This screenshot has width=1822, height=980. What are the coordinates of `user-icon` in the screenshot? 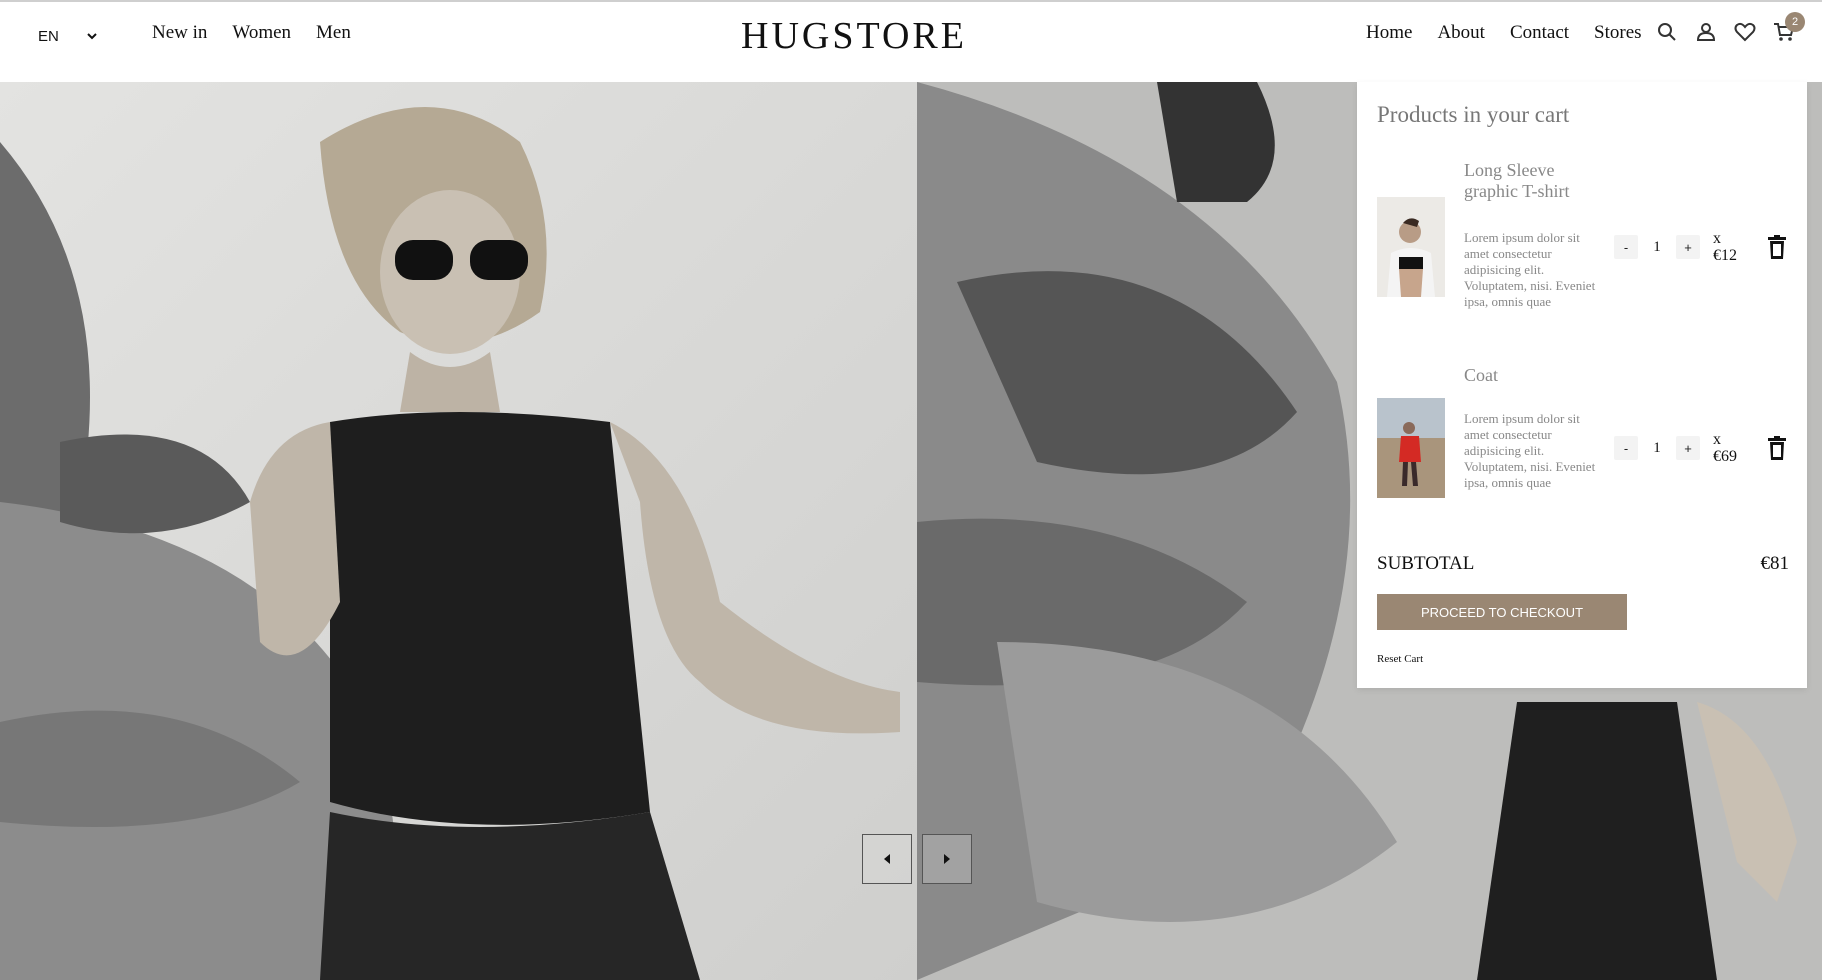 It's located at (1706, 32).